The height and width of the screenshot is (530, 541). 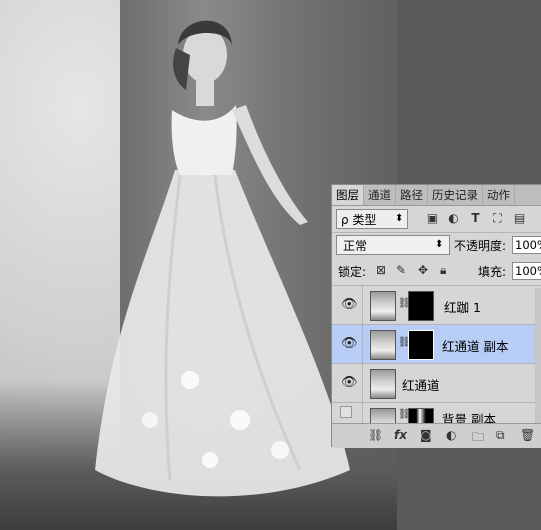 I want to click on filter-kind-select: ρ 类型 ⬍, so click(x=372, y=219).